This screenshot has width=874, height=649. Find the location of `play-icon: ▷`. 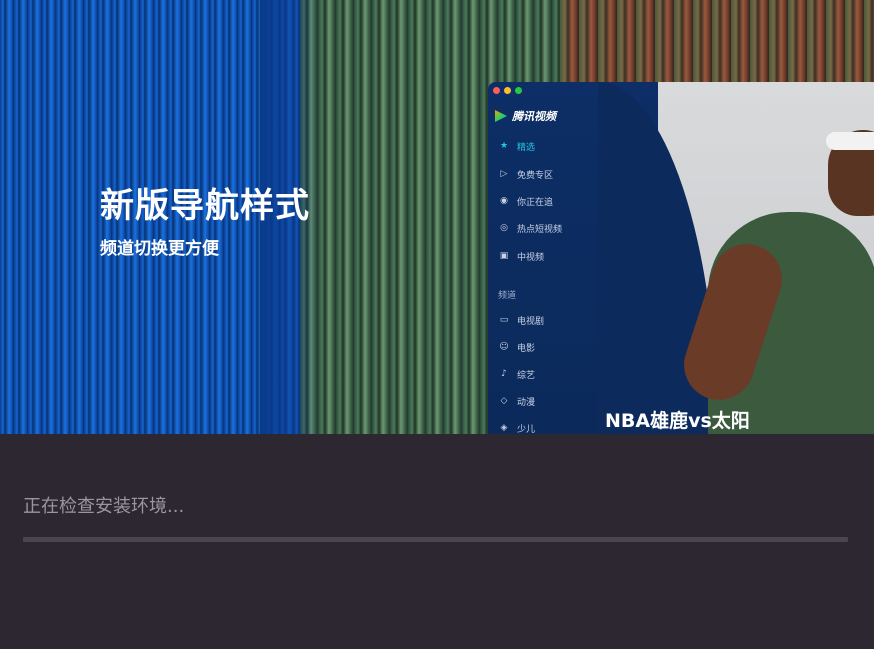

play-icon: ▷ is located at coordinates (504, 174).